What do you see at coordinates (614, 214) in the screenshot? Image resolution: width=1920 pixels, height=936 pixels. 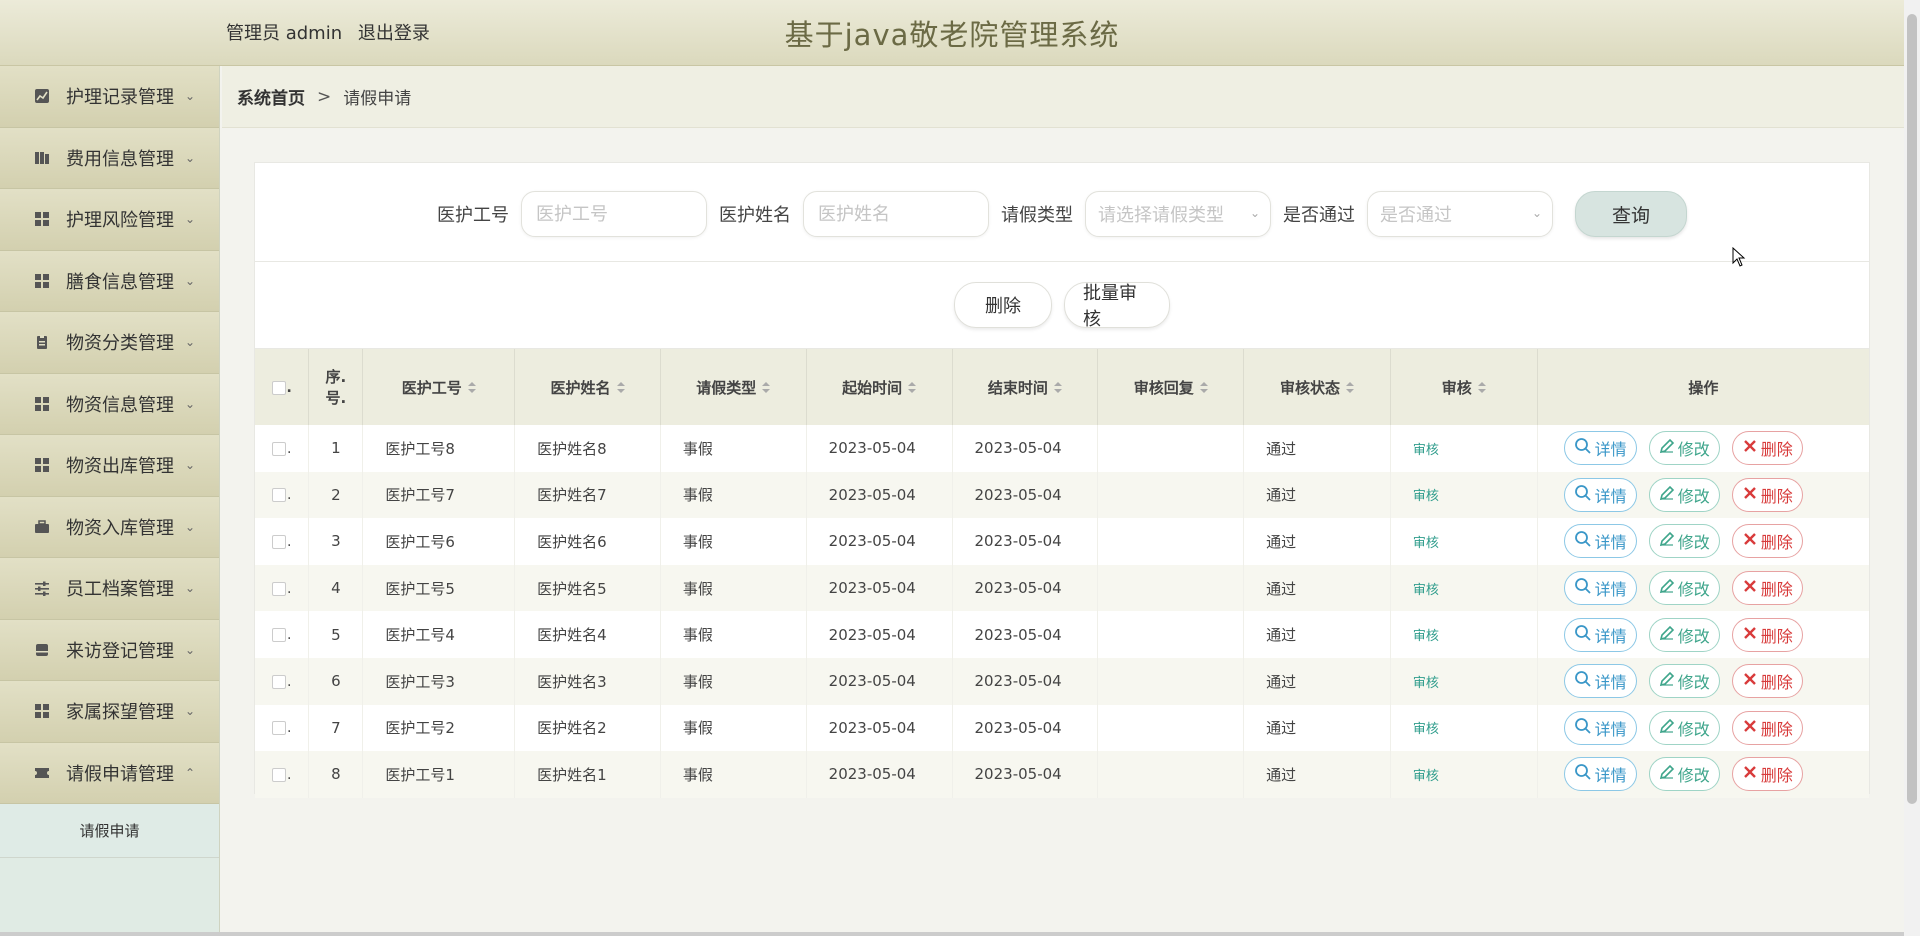 I see `staff-id-input` at bounding box center [614, 214].